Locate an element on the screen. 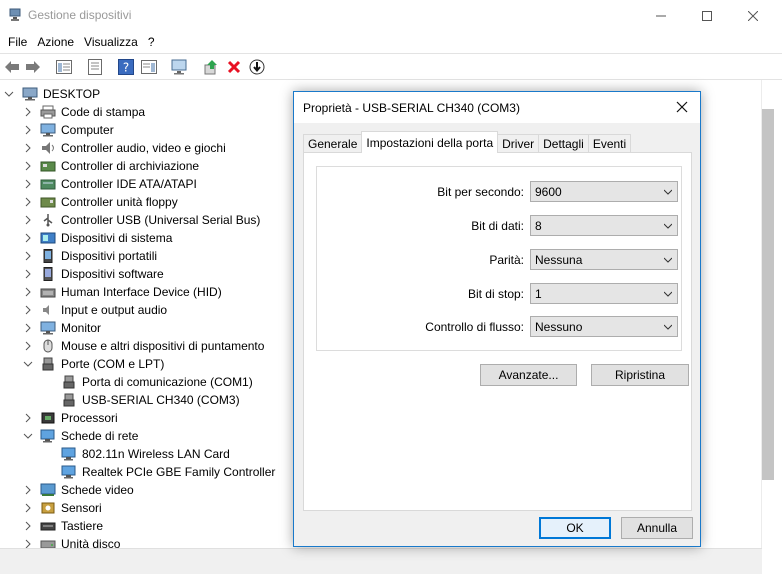  tree-item: Controller audio, video e giochi is located at coordinates (124, 148).